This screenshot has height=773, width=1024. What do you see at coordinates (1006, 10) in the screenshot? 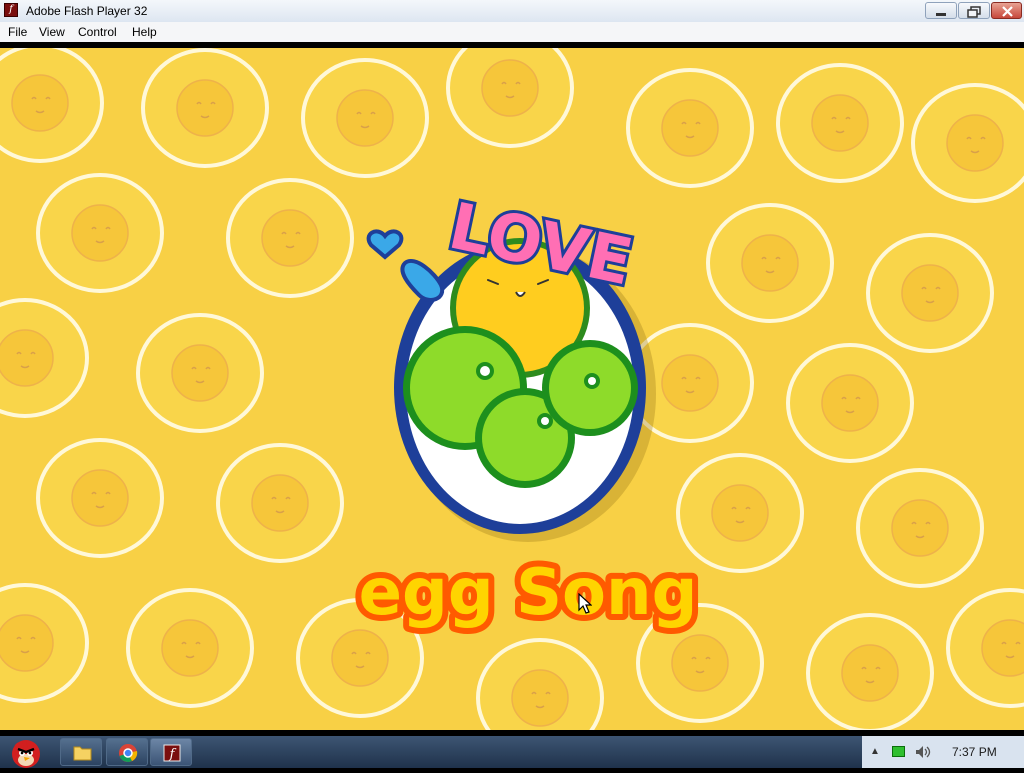
I see `close-button` at bounding box center [1006, 10].